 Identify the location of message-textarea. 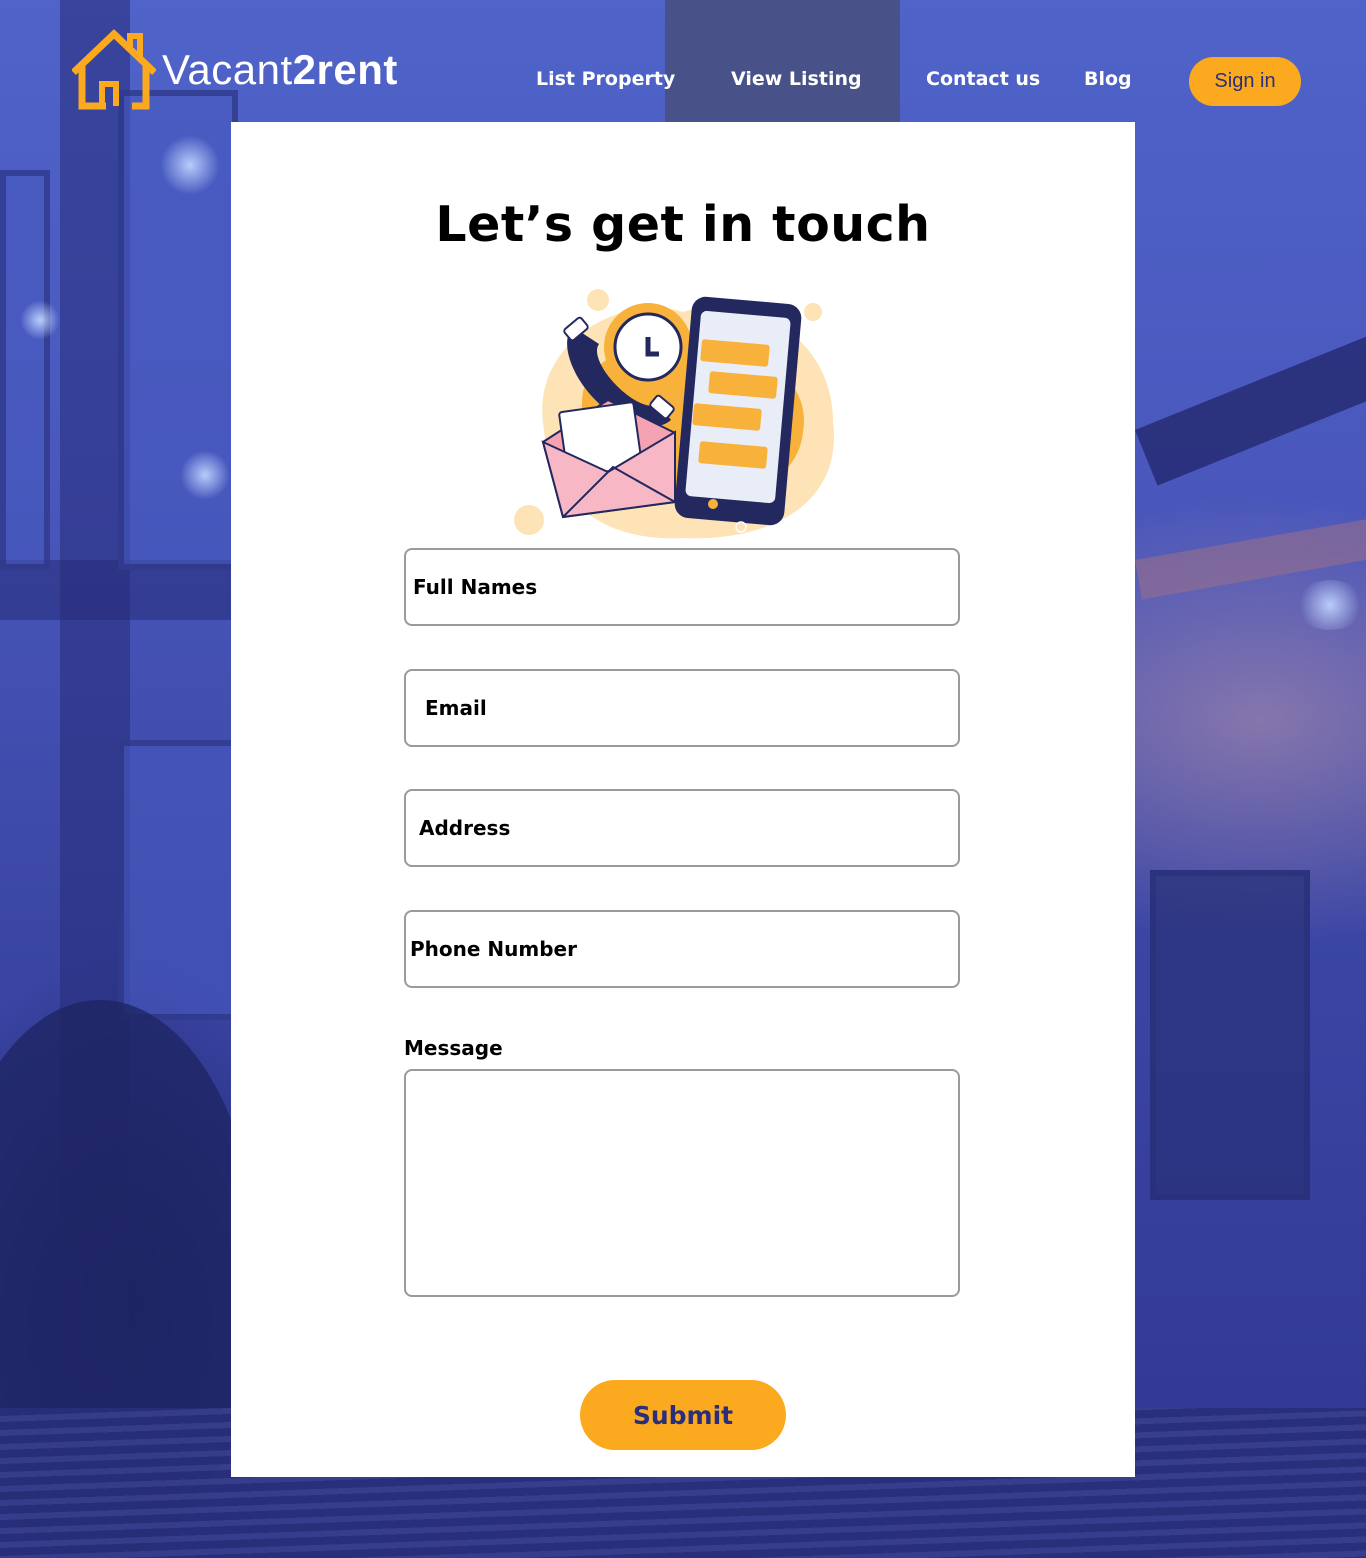
(682, 1183).